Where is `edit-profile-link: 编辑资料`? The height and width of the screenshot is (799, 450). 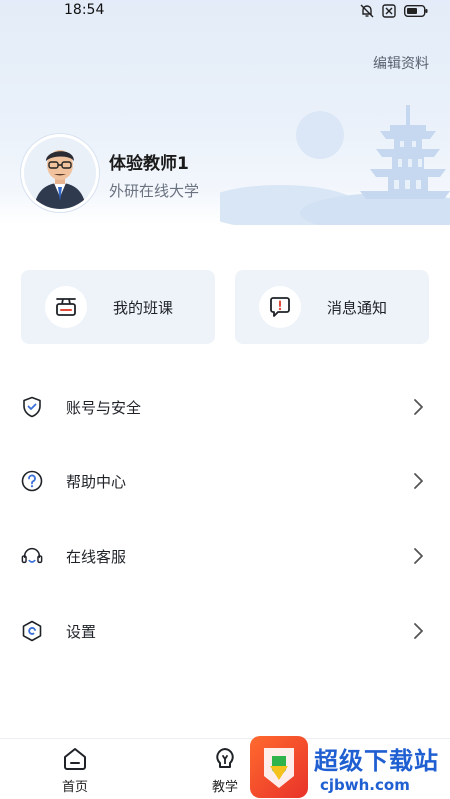 edit-profile-link: 编辑资料 is located at coordinates (401, 63).